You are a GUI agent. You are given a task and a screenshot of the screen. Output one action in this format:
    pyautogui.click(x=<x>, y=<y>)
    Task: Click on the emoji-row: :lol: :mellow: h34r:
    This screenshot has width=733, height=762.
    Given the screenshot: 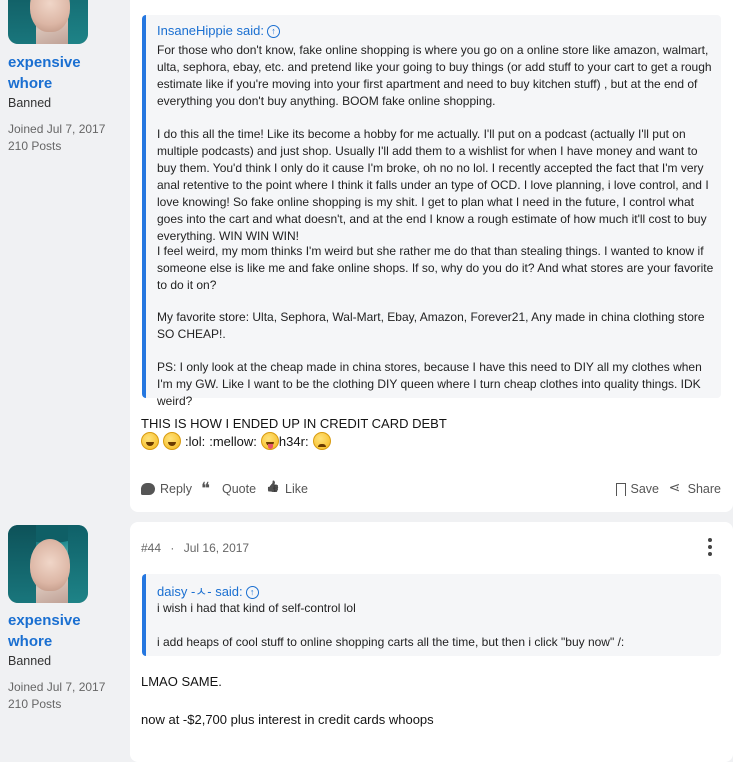 What is the action you would take?
    pyautogui.click(x=236, y=441)
    